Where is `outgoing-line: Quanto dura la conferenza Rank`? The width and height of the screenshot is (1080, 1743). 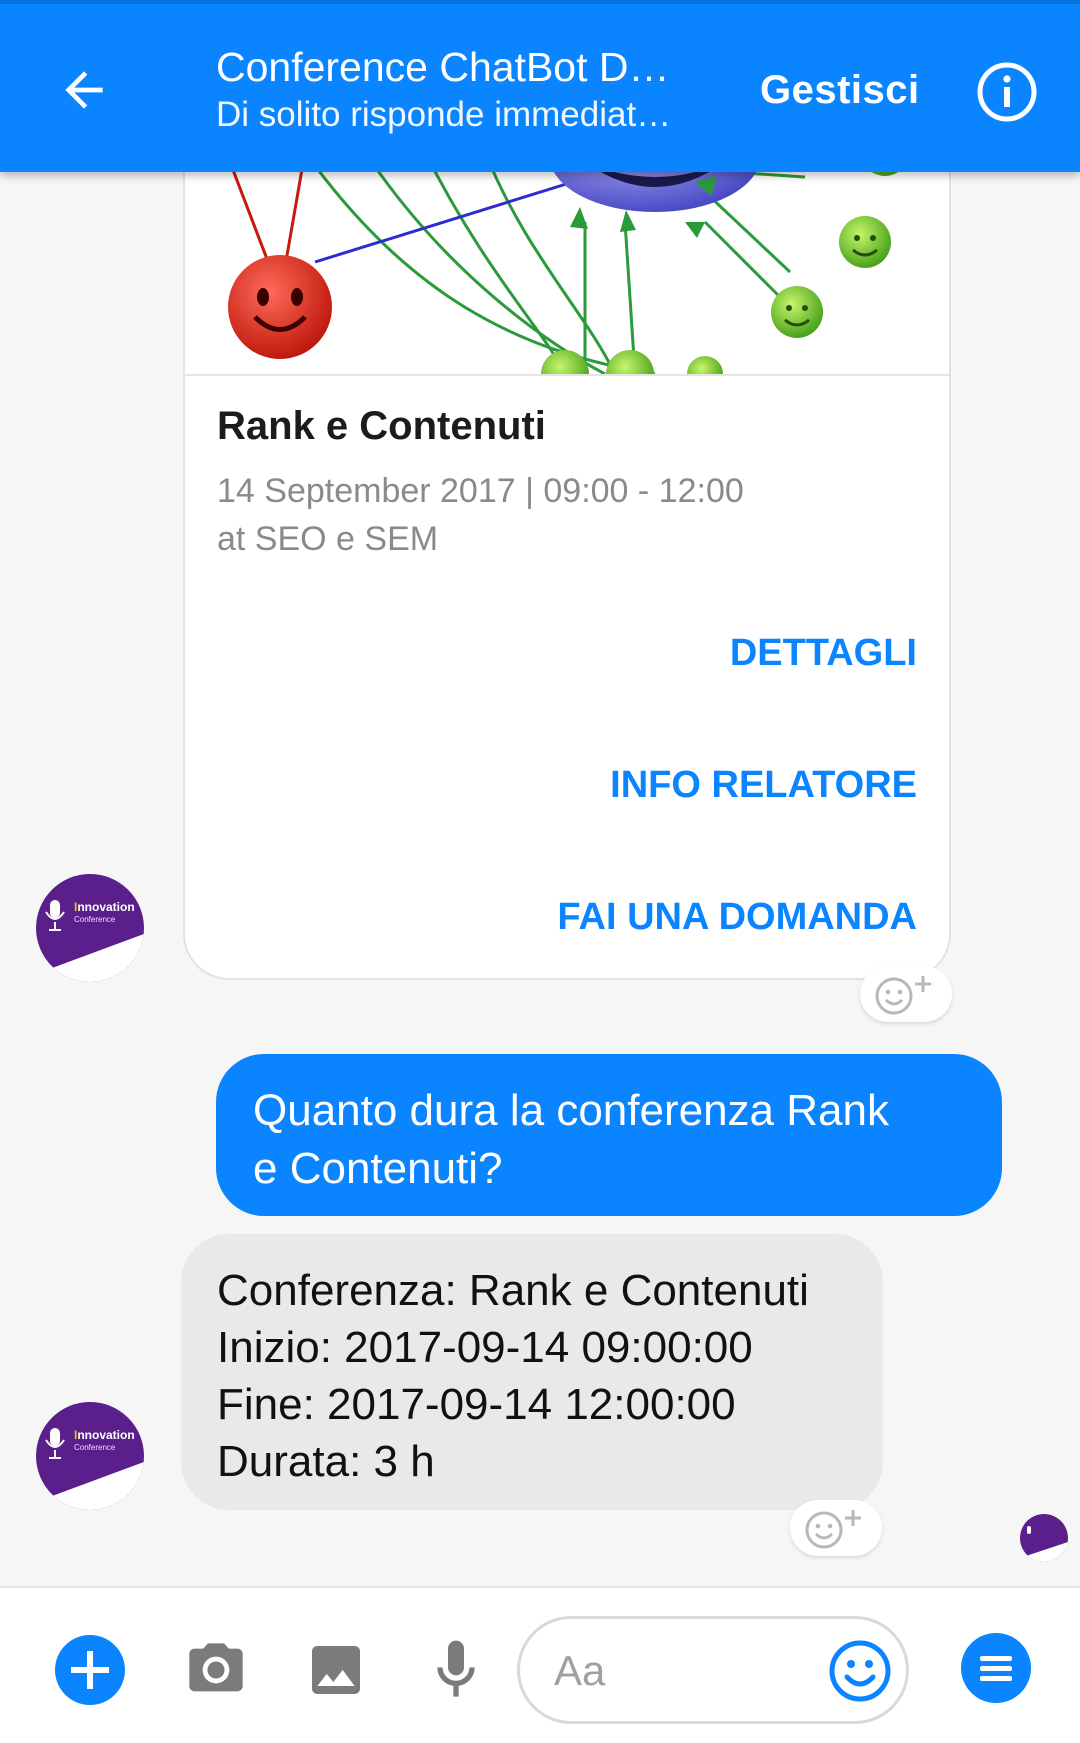 outgoing-line: Quanto dura la conferenza Rank is located at coordinates (571, 1110).